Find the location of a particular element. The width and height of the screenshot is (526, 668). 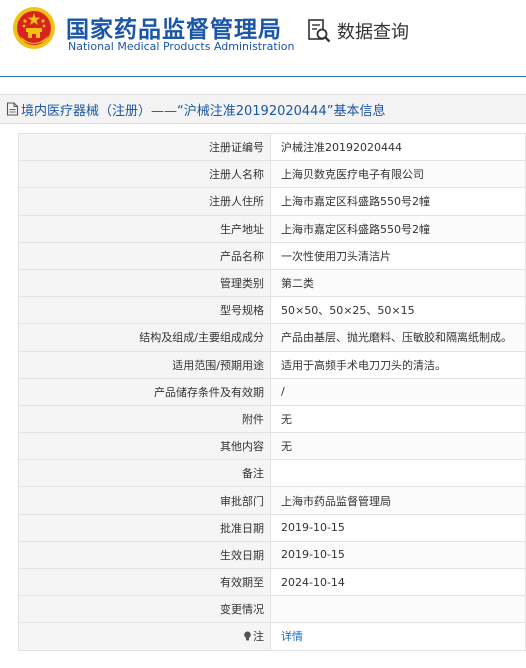

field-label: 变更情况 is located at coordinates (144, 609).